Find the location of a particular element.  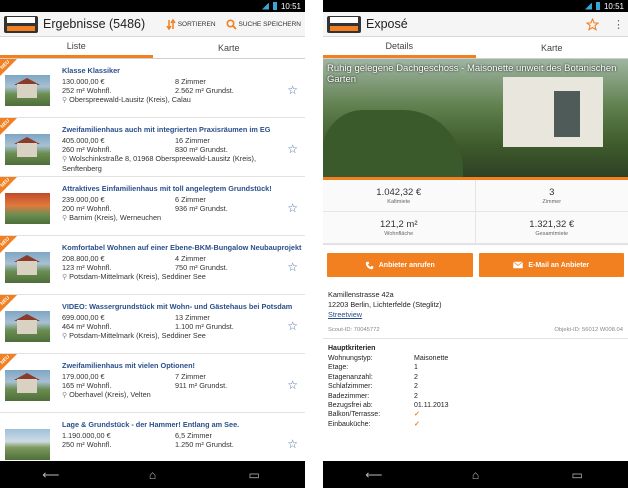

listing-rooms: 16 Zimmer is located at coordinates (192, 140).